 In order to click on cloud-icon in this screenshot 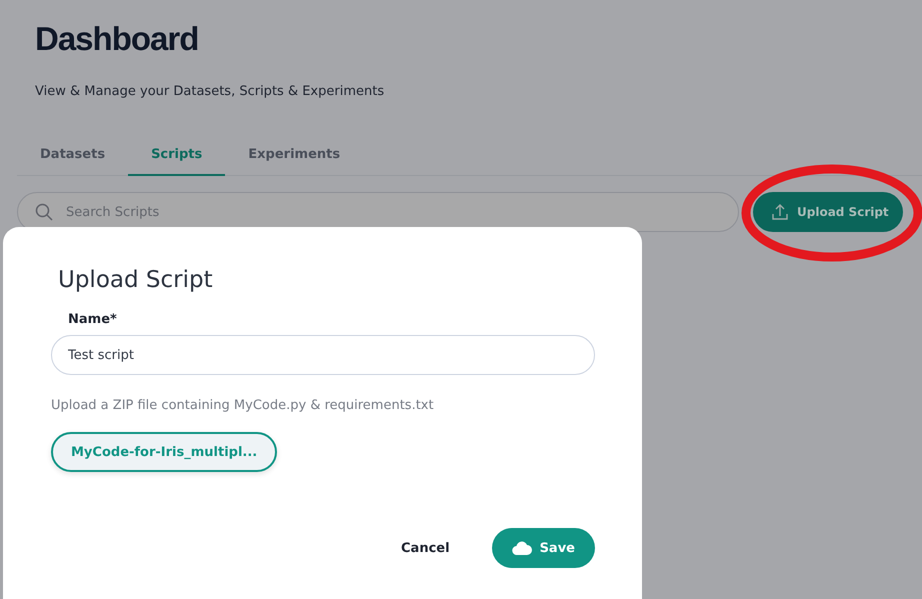, I will do `click(522, 548)`.